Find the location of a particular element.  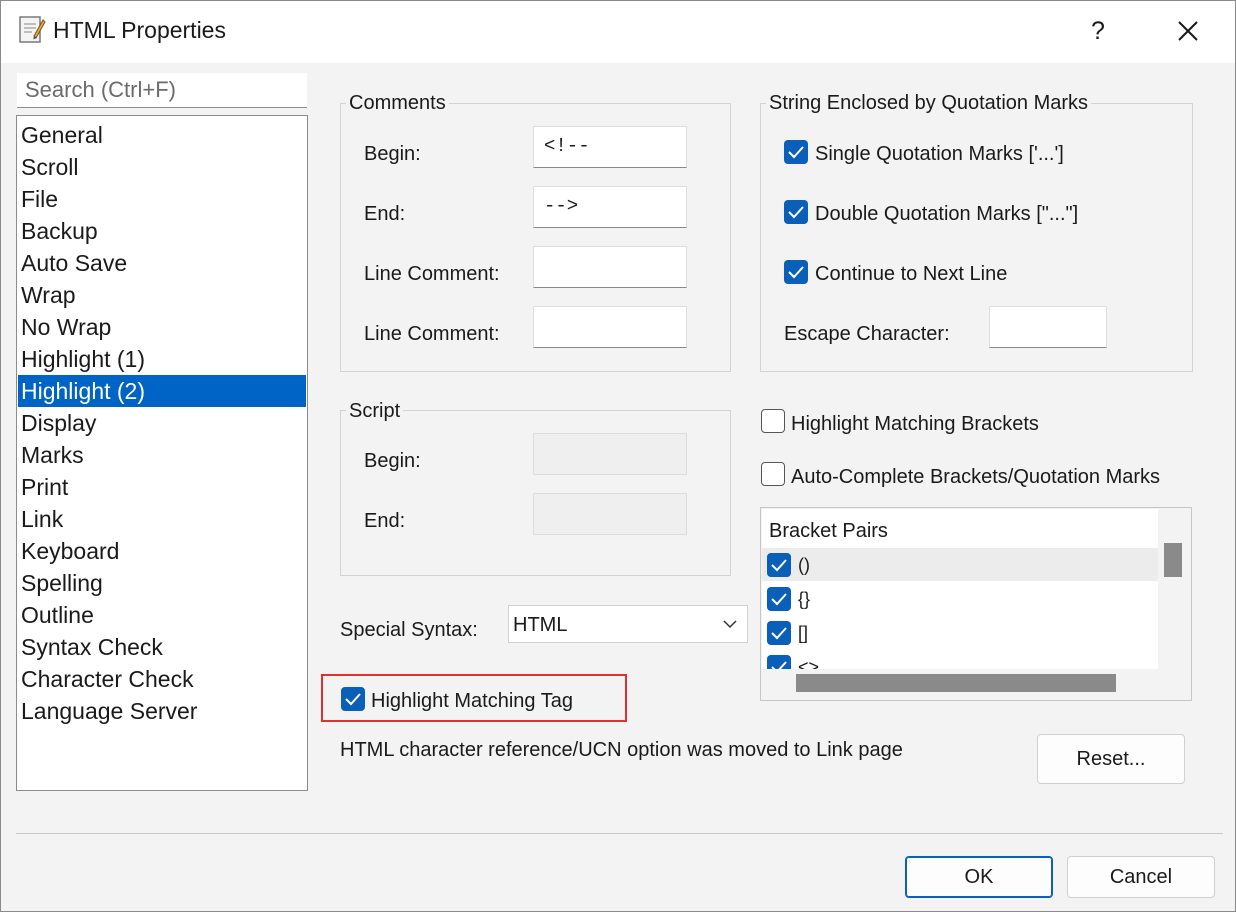

comments-group-title: Comments is located at coordinates (397, 103).